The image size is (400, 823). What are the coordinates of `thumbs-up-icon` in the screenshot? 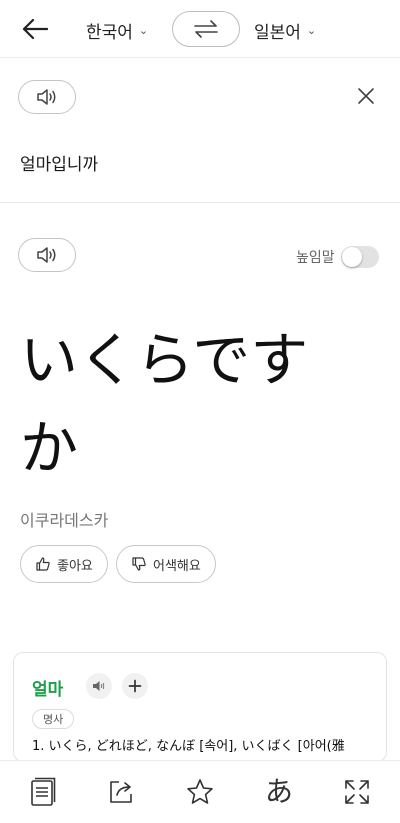 It's located at (43, 564).